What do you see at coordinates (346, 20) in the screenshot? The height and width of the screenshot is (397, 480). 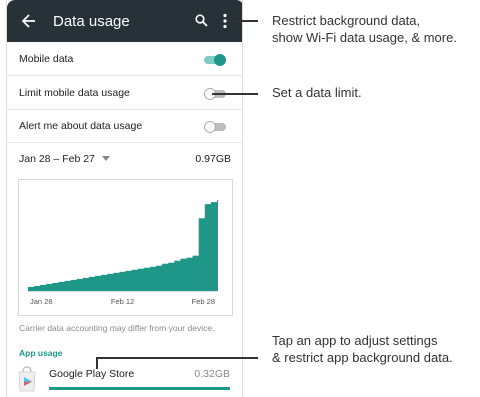 I see `callout-menu-line-1: Restrict background data,` at bounding box center [346, 20].